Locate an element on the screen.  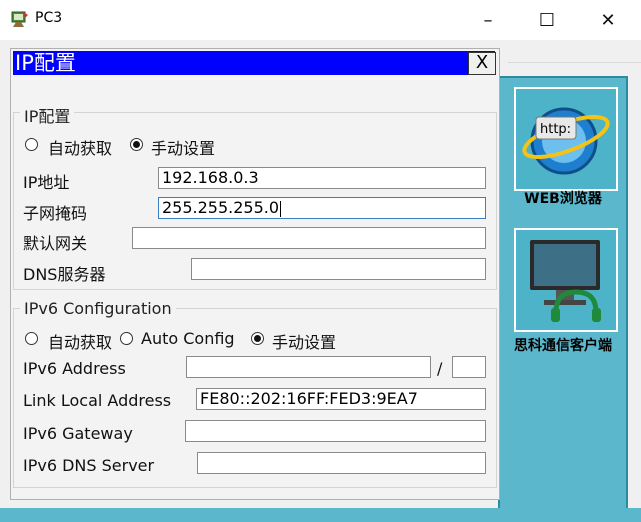
ipv6-manual-label: 手动设置 is located at coordinates (304, 341).